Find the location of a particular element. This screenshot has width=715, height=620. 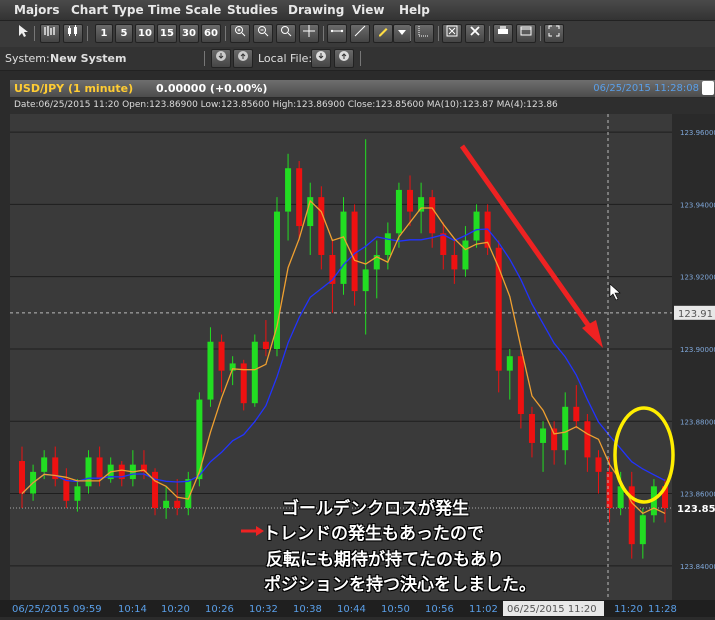

crosshair-icon is located at coordinates (309, 33).